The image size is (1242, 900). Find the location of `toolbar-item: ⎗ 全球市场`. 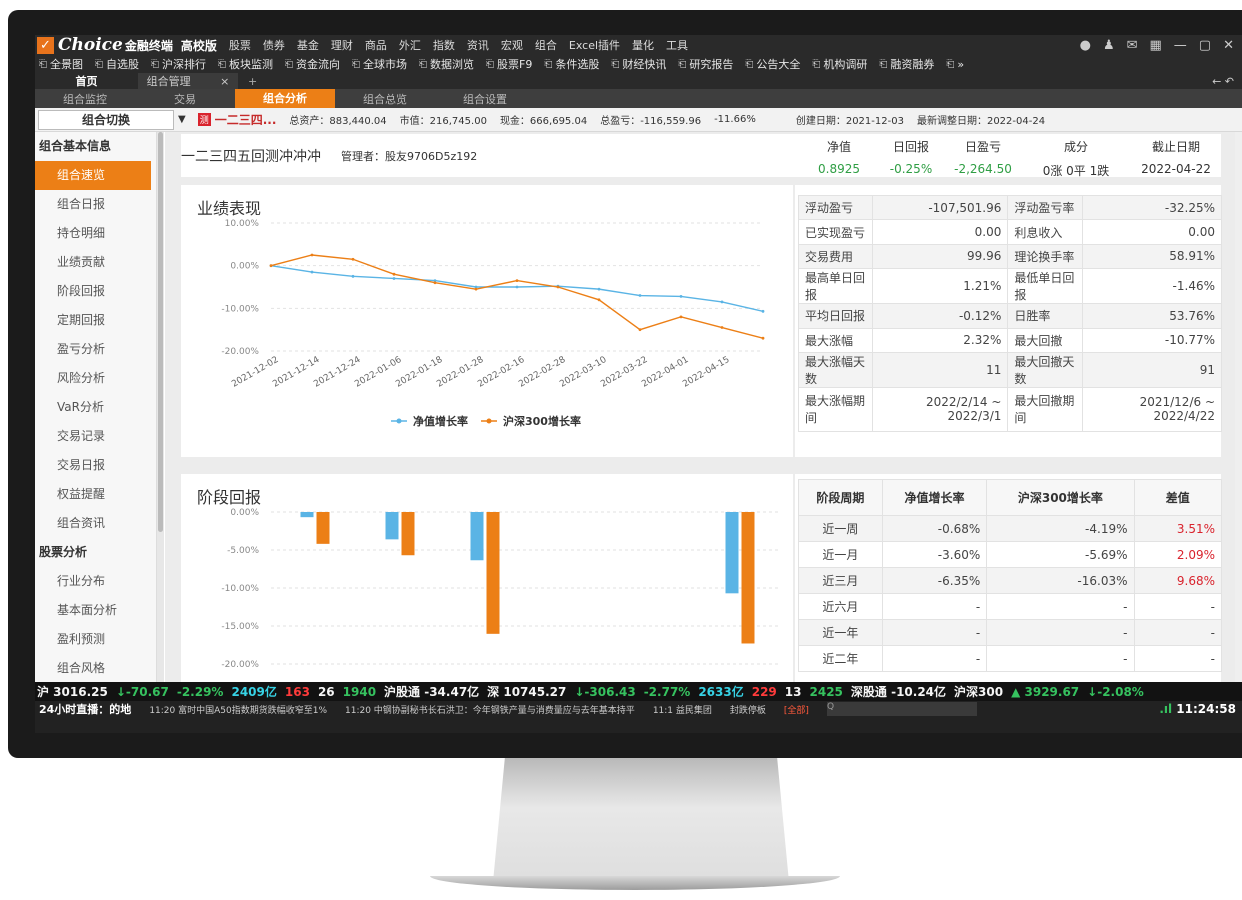

toolbar-item: ⎗ 全球市场 is located at coordinates (379, 64).